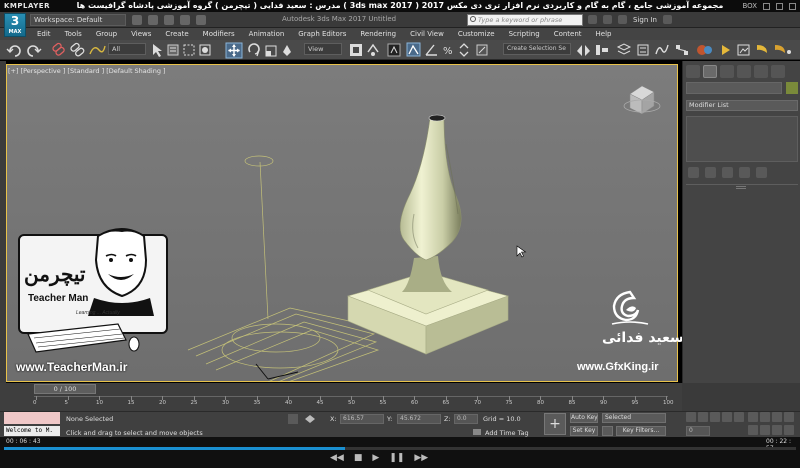  I want to click on menu-scripting: Scripting, so click(524, 34).